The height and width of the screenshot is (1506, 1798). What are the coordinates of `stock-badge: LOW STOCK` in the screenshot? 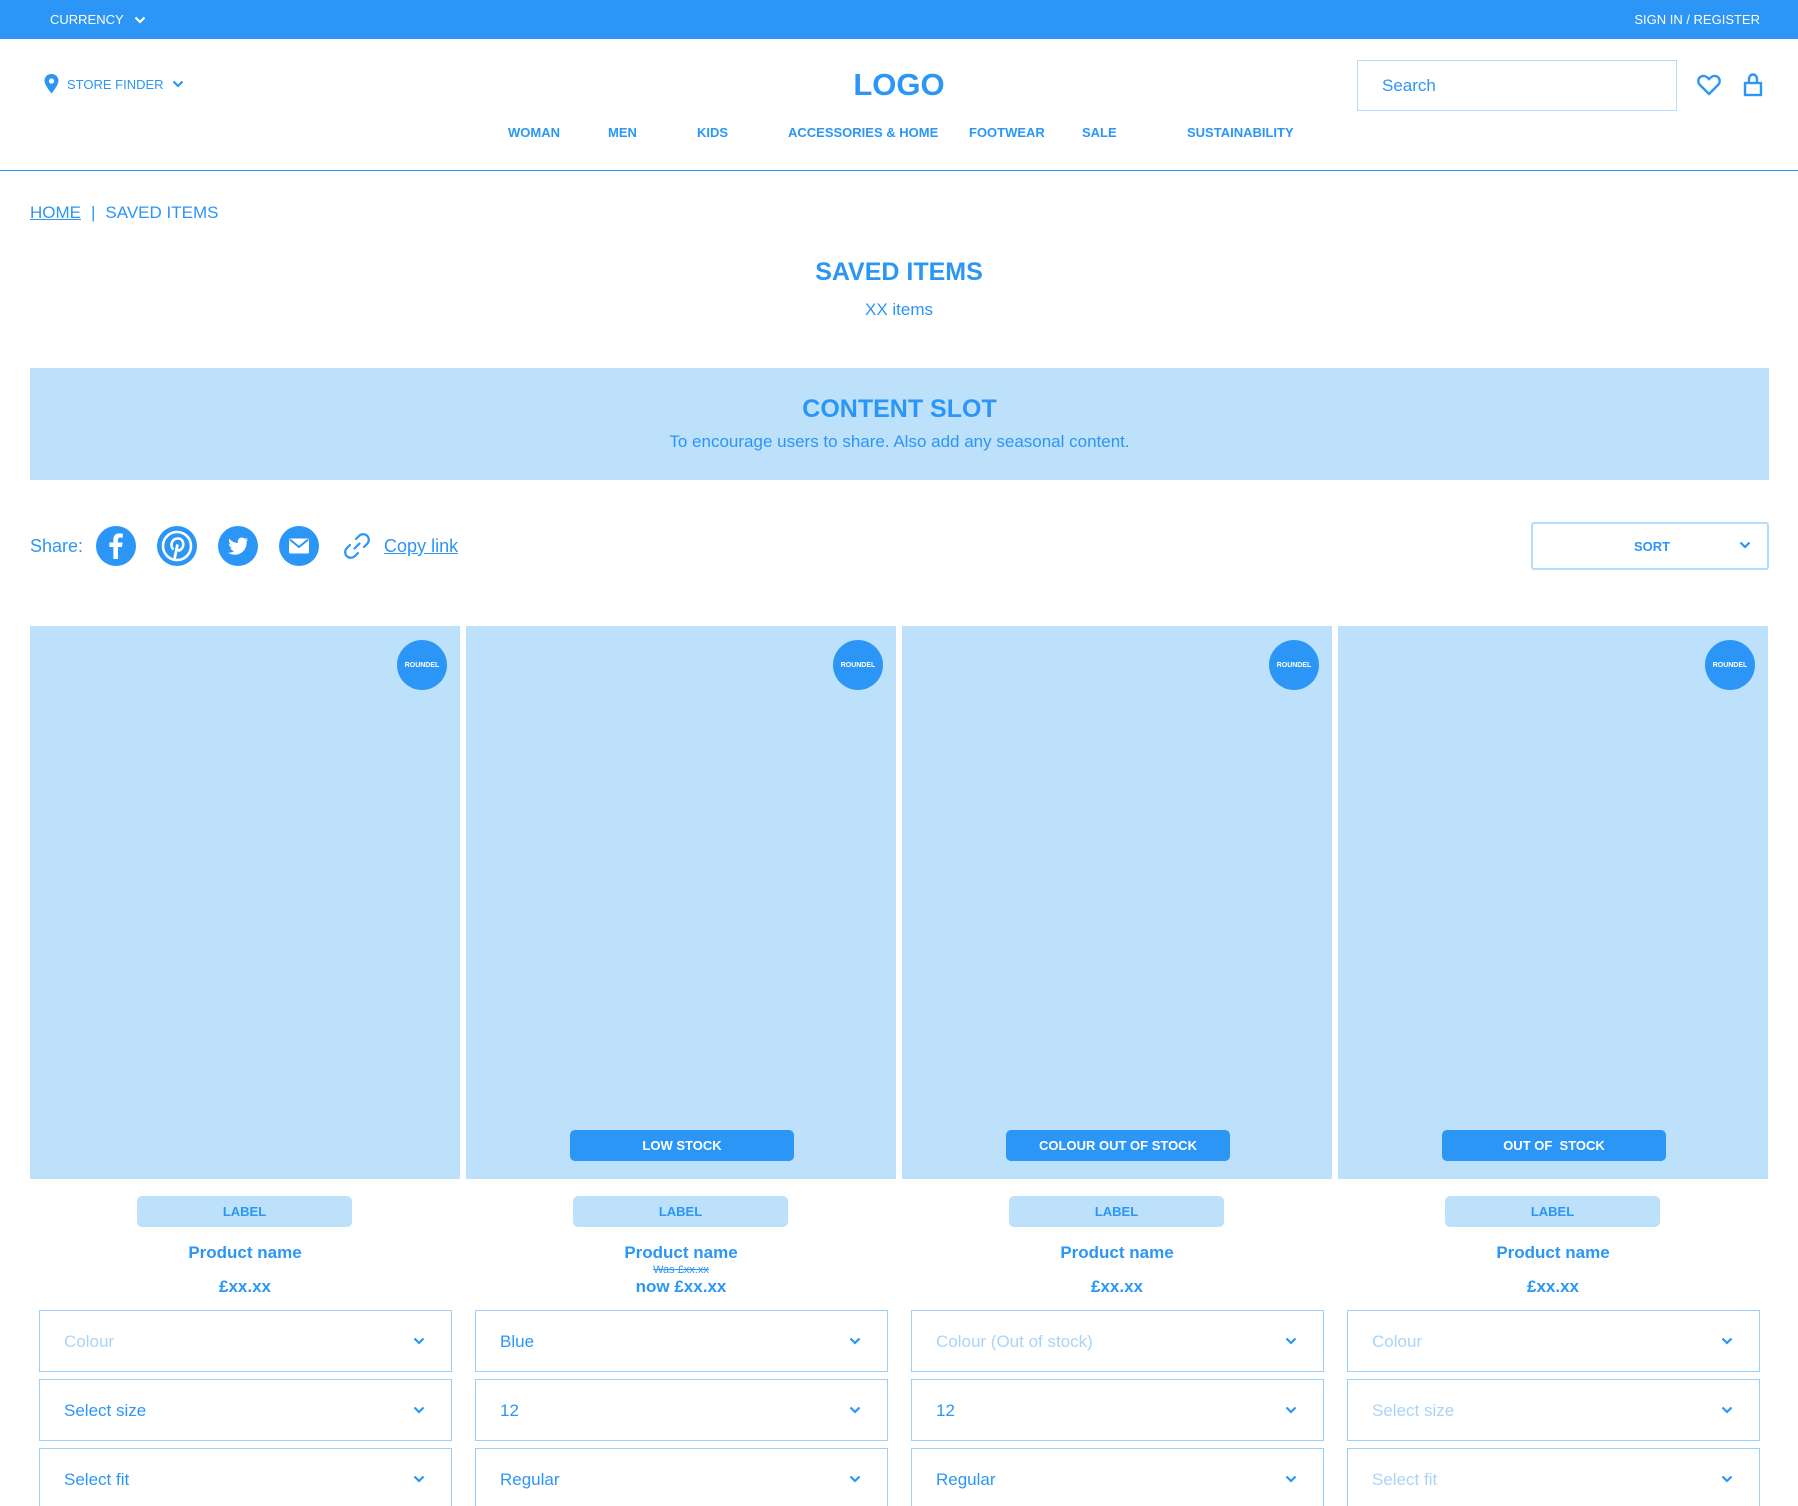 It's located at (682, 1145).